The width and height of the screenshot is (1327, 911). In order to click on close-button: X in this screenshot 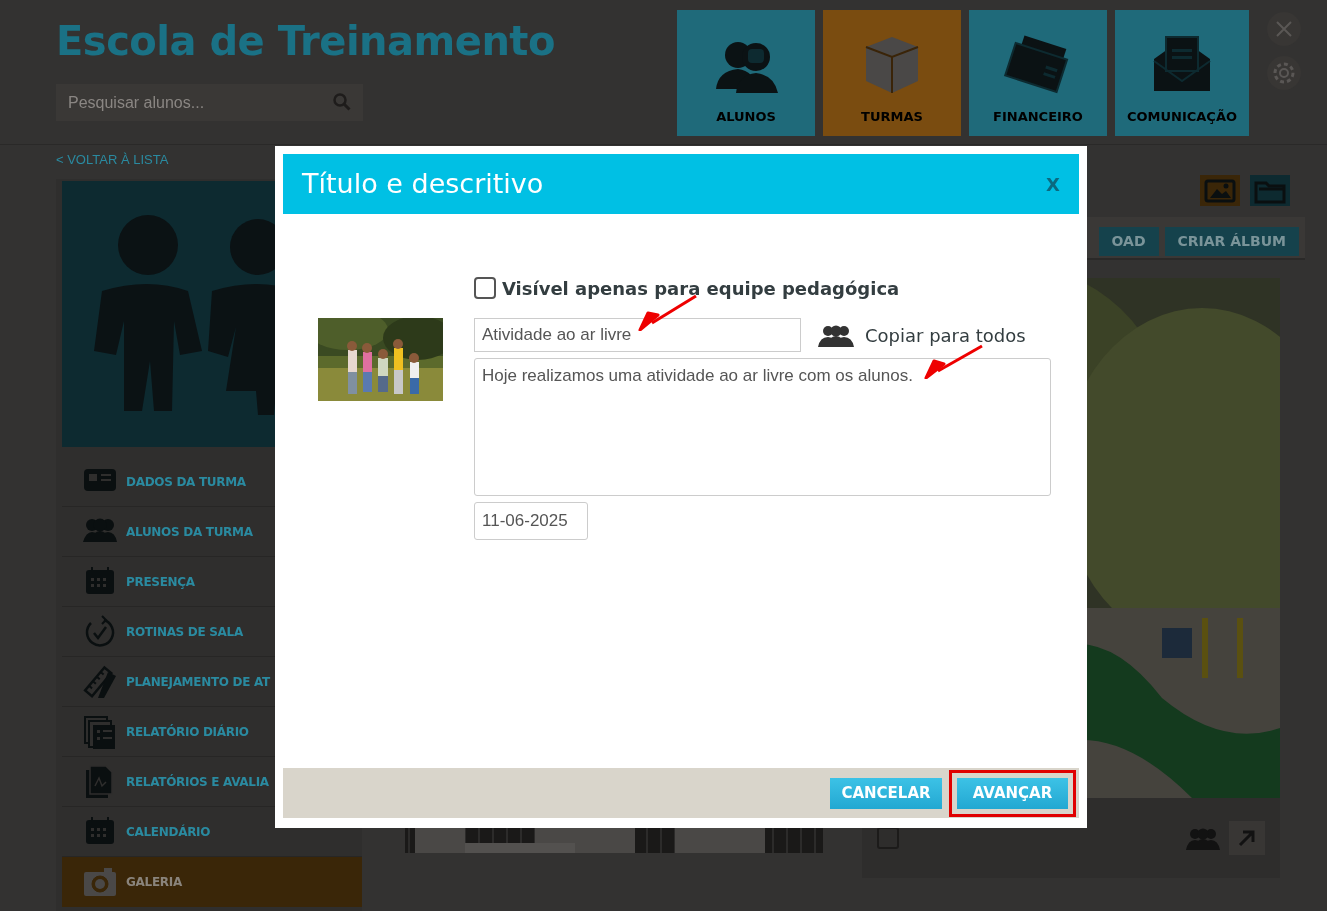, I will do `click(1053, 184)`.